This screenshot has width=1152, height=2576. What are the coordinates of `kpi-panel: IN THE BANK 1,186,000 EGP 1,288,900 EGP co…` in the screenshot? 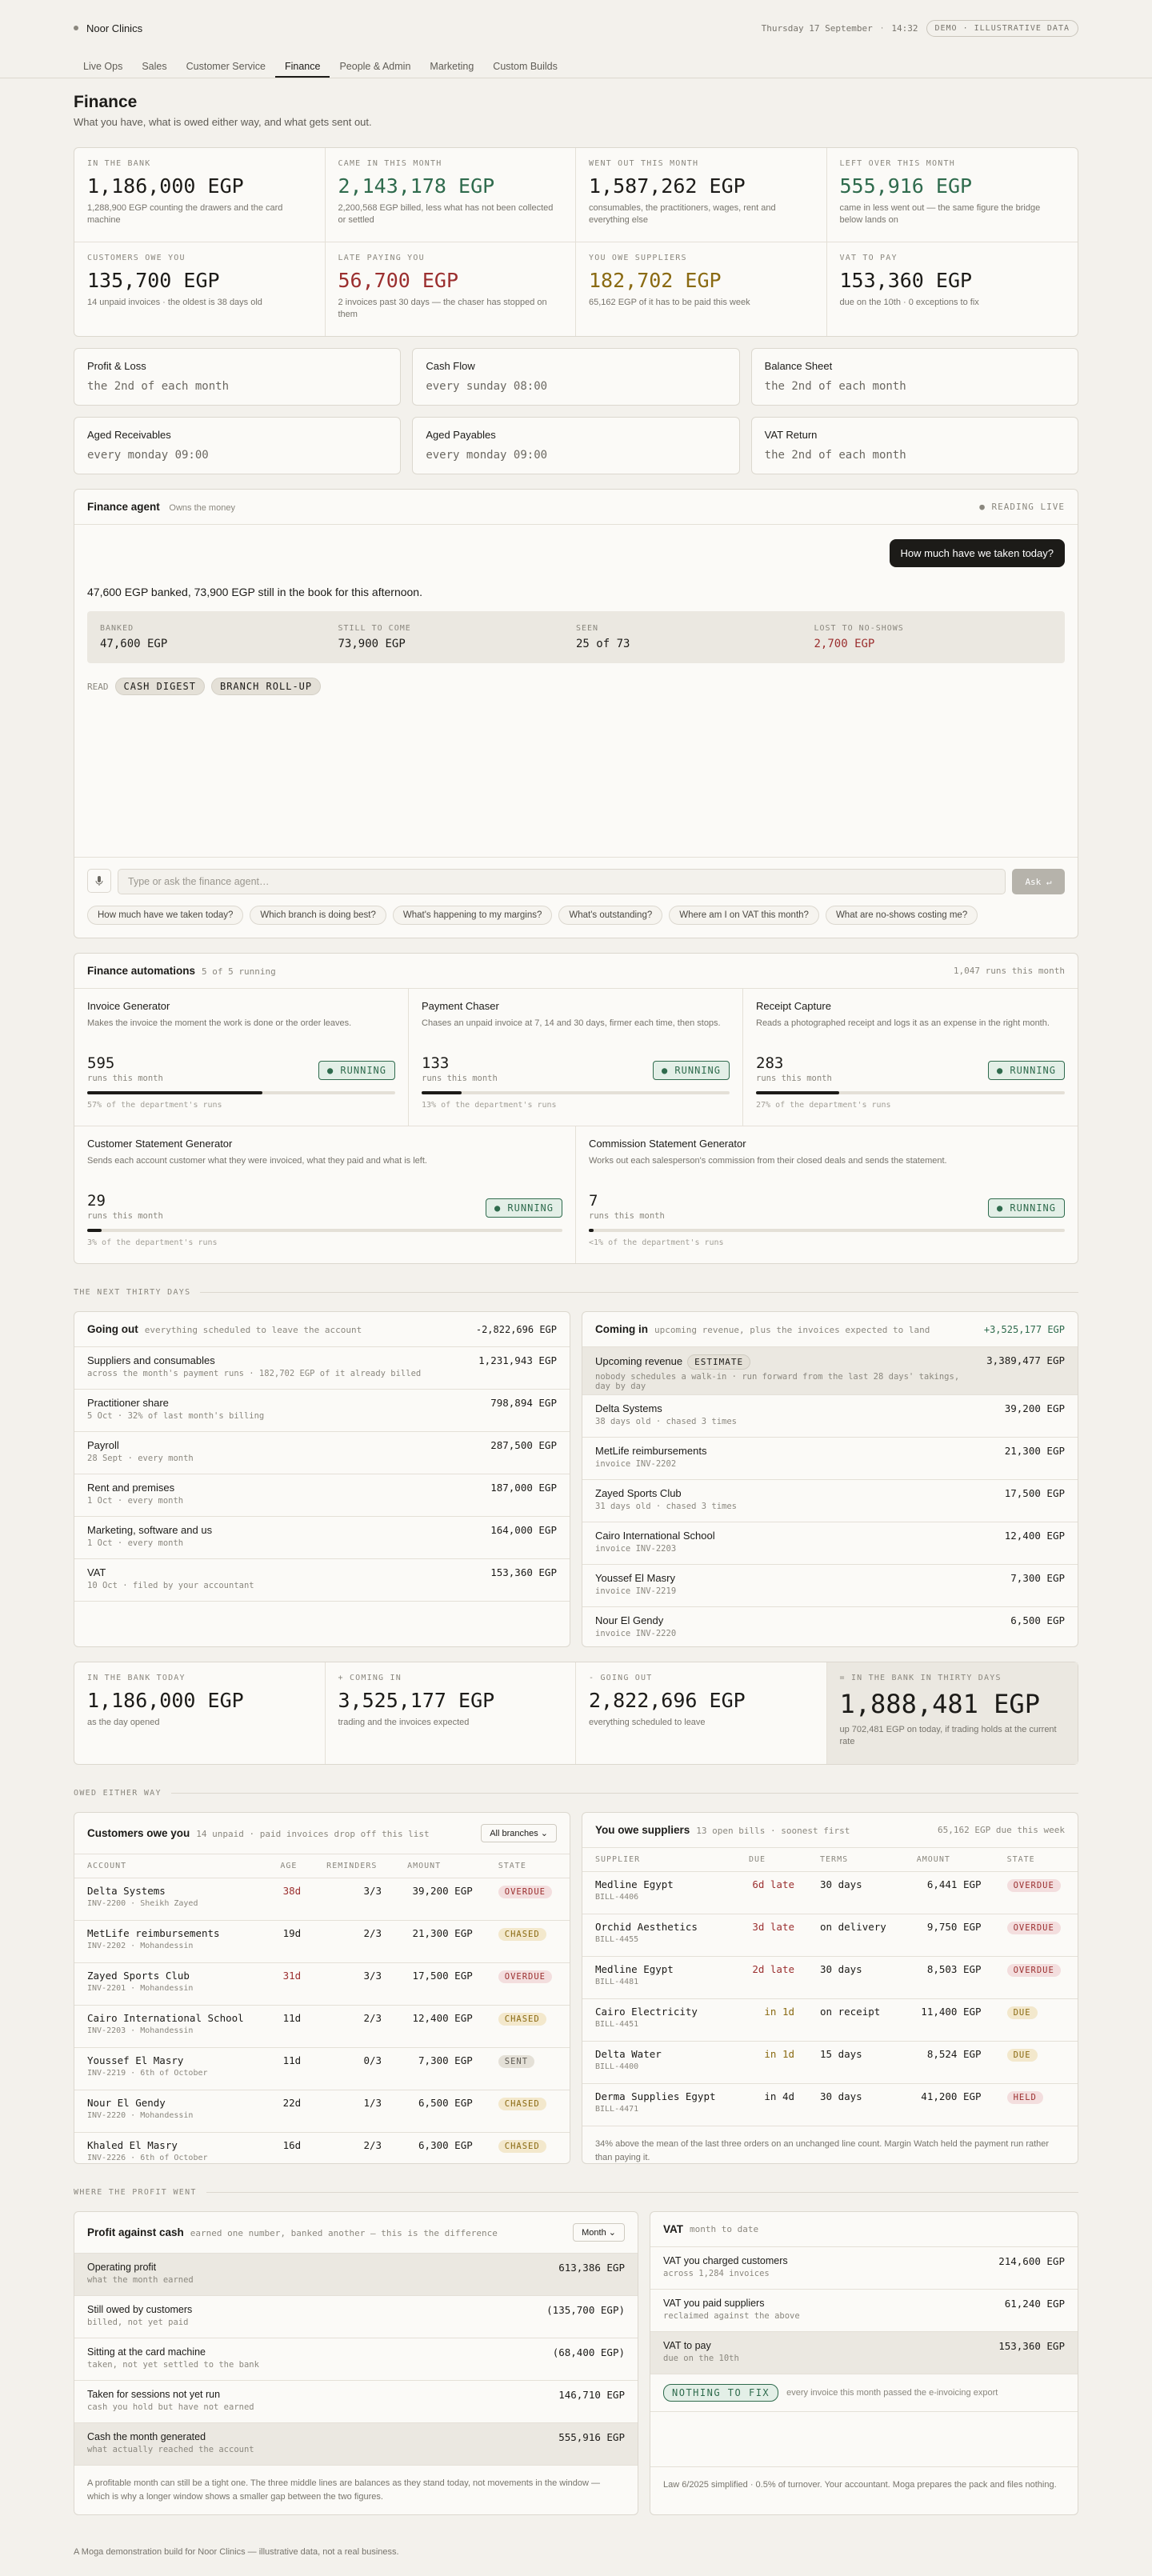 It's located at (576, 242).